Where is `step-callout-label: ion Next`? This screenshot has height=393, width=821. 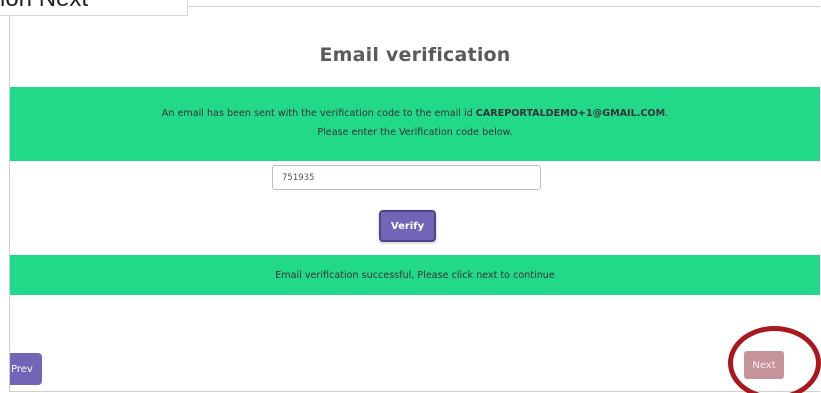 step-callout-label: ion Next is located at coordinates (44, 6).